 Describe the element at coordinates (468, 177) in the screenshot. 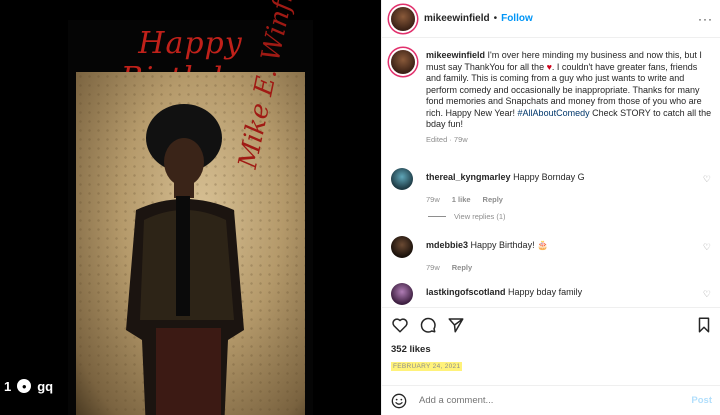

I see `commenter-username: thereal_kyngmarley` at that location.